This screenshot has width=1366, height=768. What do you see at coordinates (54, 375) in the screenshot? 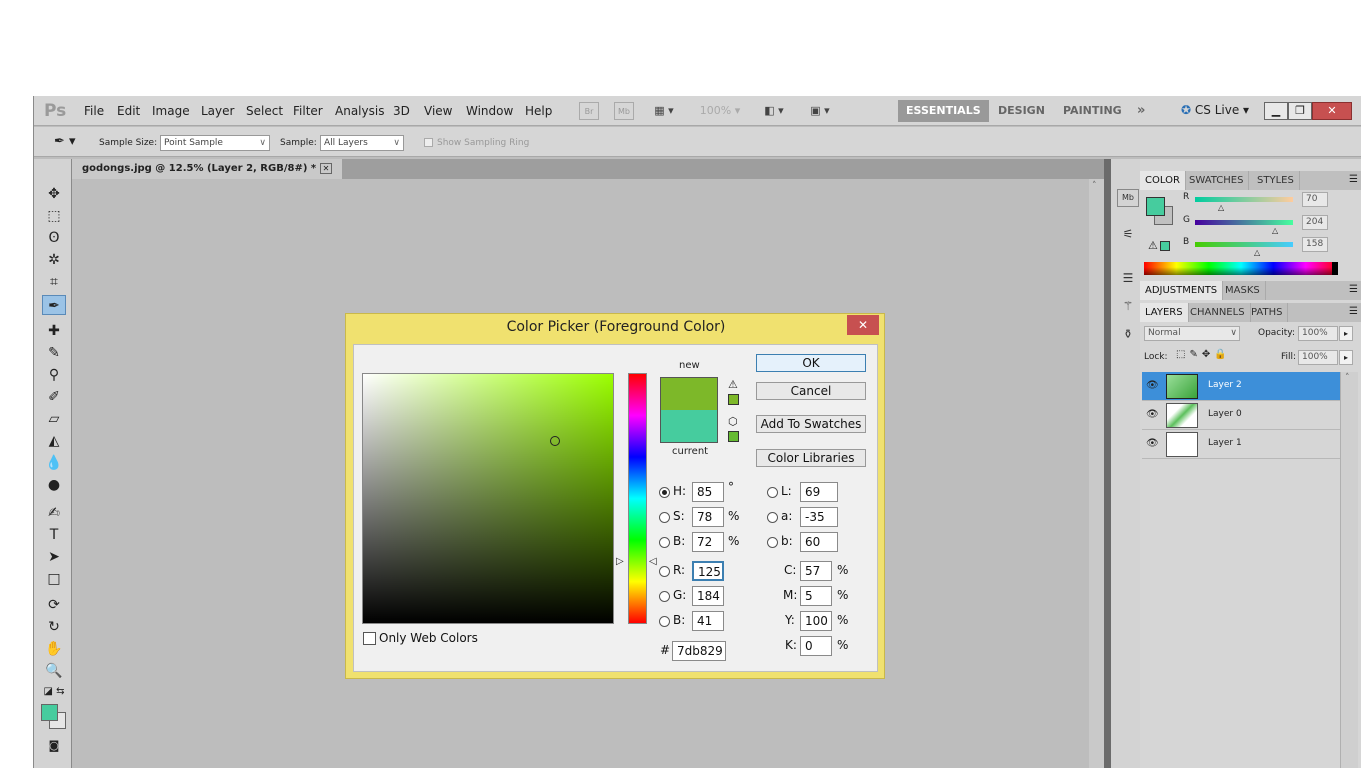
I see `clone-stamp-tool-icon: ⚲` at bounding box center [54, 375].